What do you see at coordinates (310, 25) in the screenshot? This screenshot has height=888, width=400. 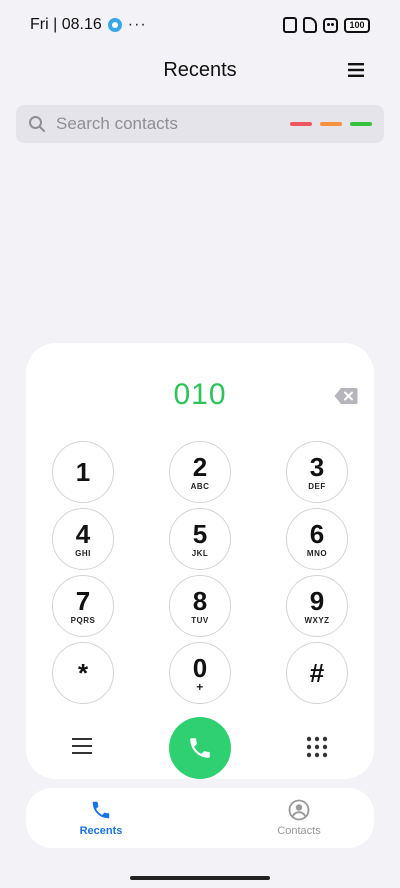 I see `sim-card-icon` at bounding box center [310, 25].